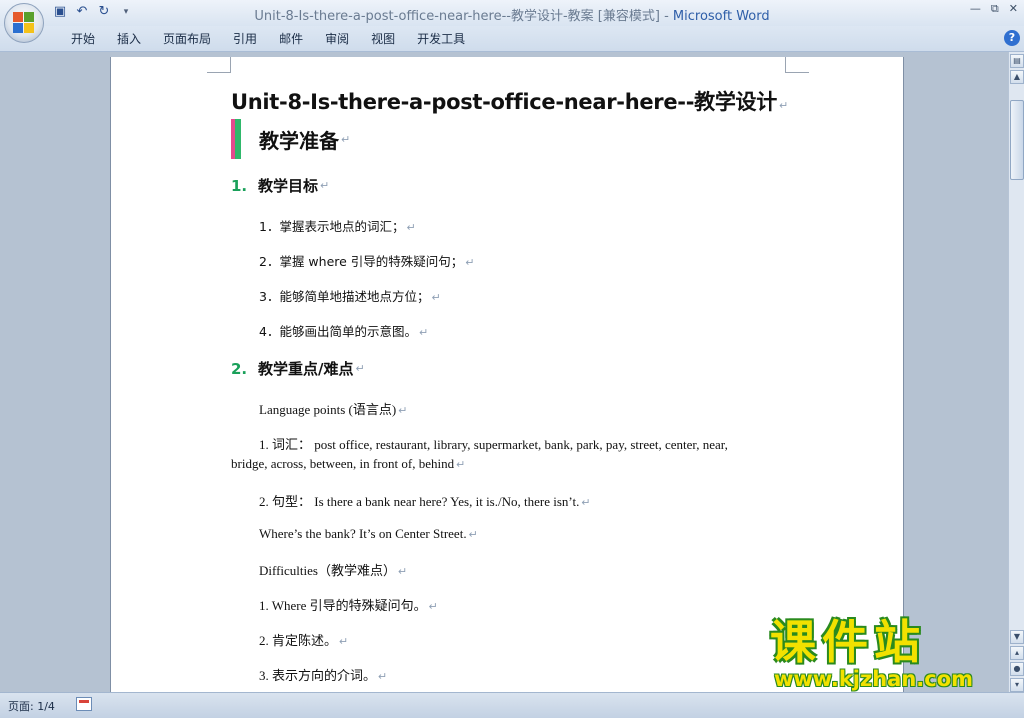  What do you see at coordinates (975, 9) in the screenshot?
I see `minimize-icon: —` at bounding box center [975, 9].